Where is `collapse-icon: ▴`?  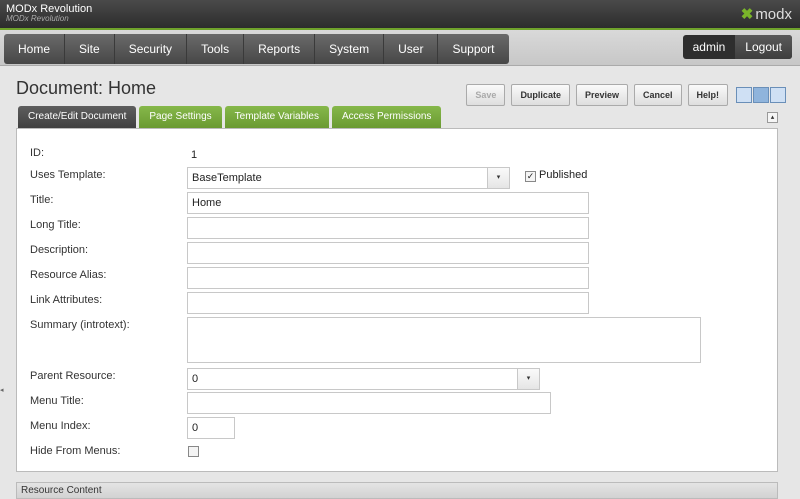
collapse-icon: ▴ is located at coordinates (772, 117).